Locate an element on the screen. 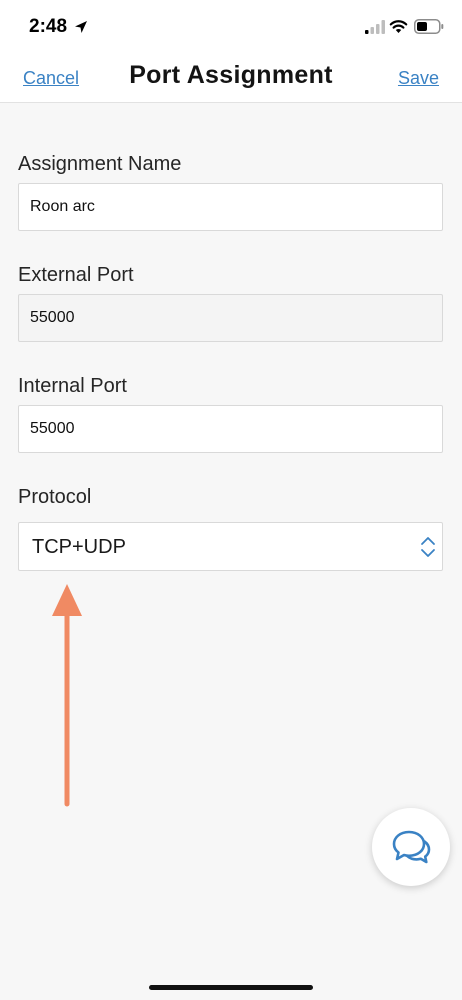  location-arrow-icon is located at coordinates (81, 27).